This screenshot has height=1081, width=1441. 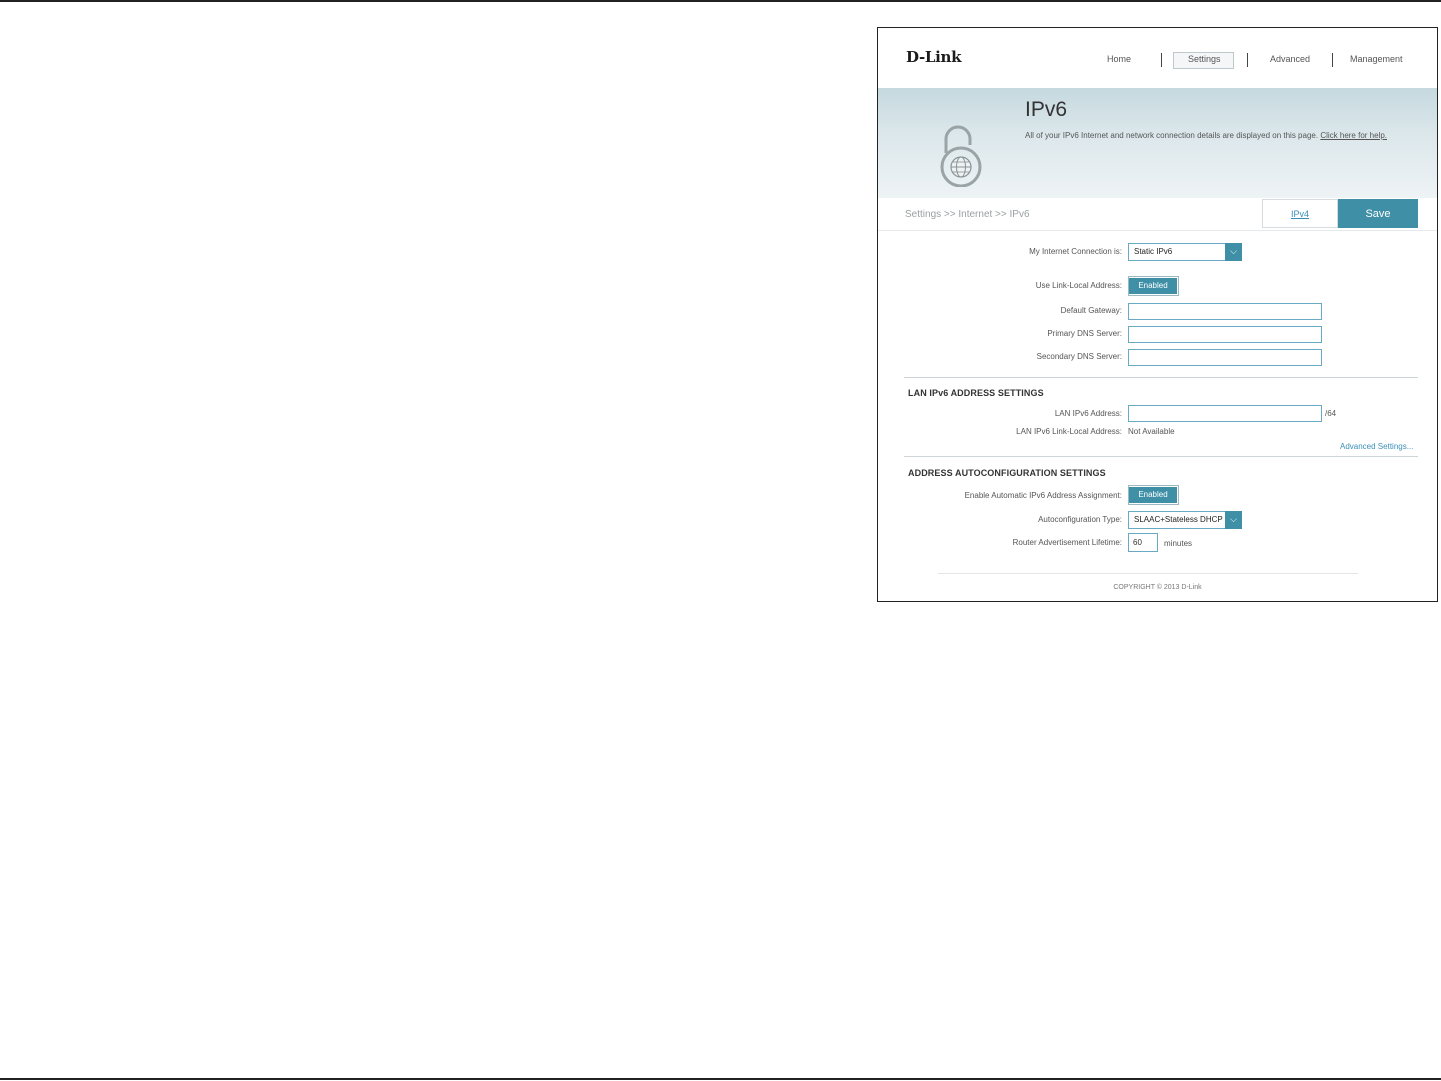 I want to click on prefix-length-suffix: /64, so click(x=1331, y=413).